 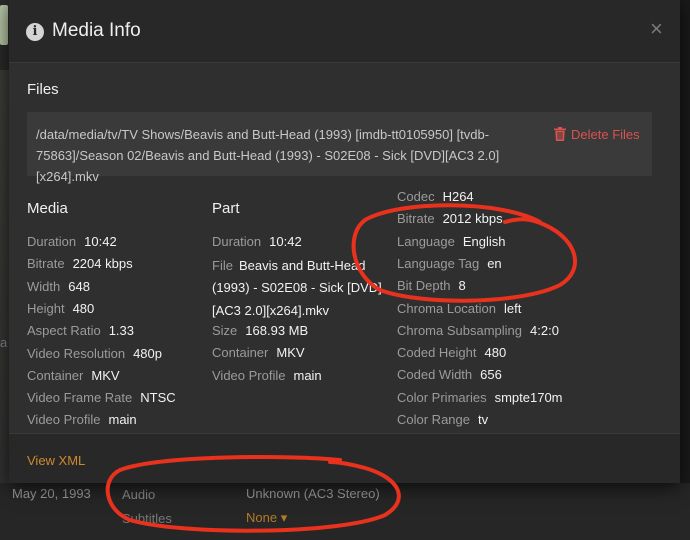 What do you see at coordinates (105, 375) in the screenshot?
I see `media-value: MKV` at bounding box center [105, 375].